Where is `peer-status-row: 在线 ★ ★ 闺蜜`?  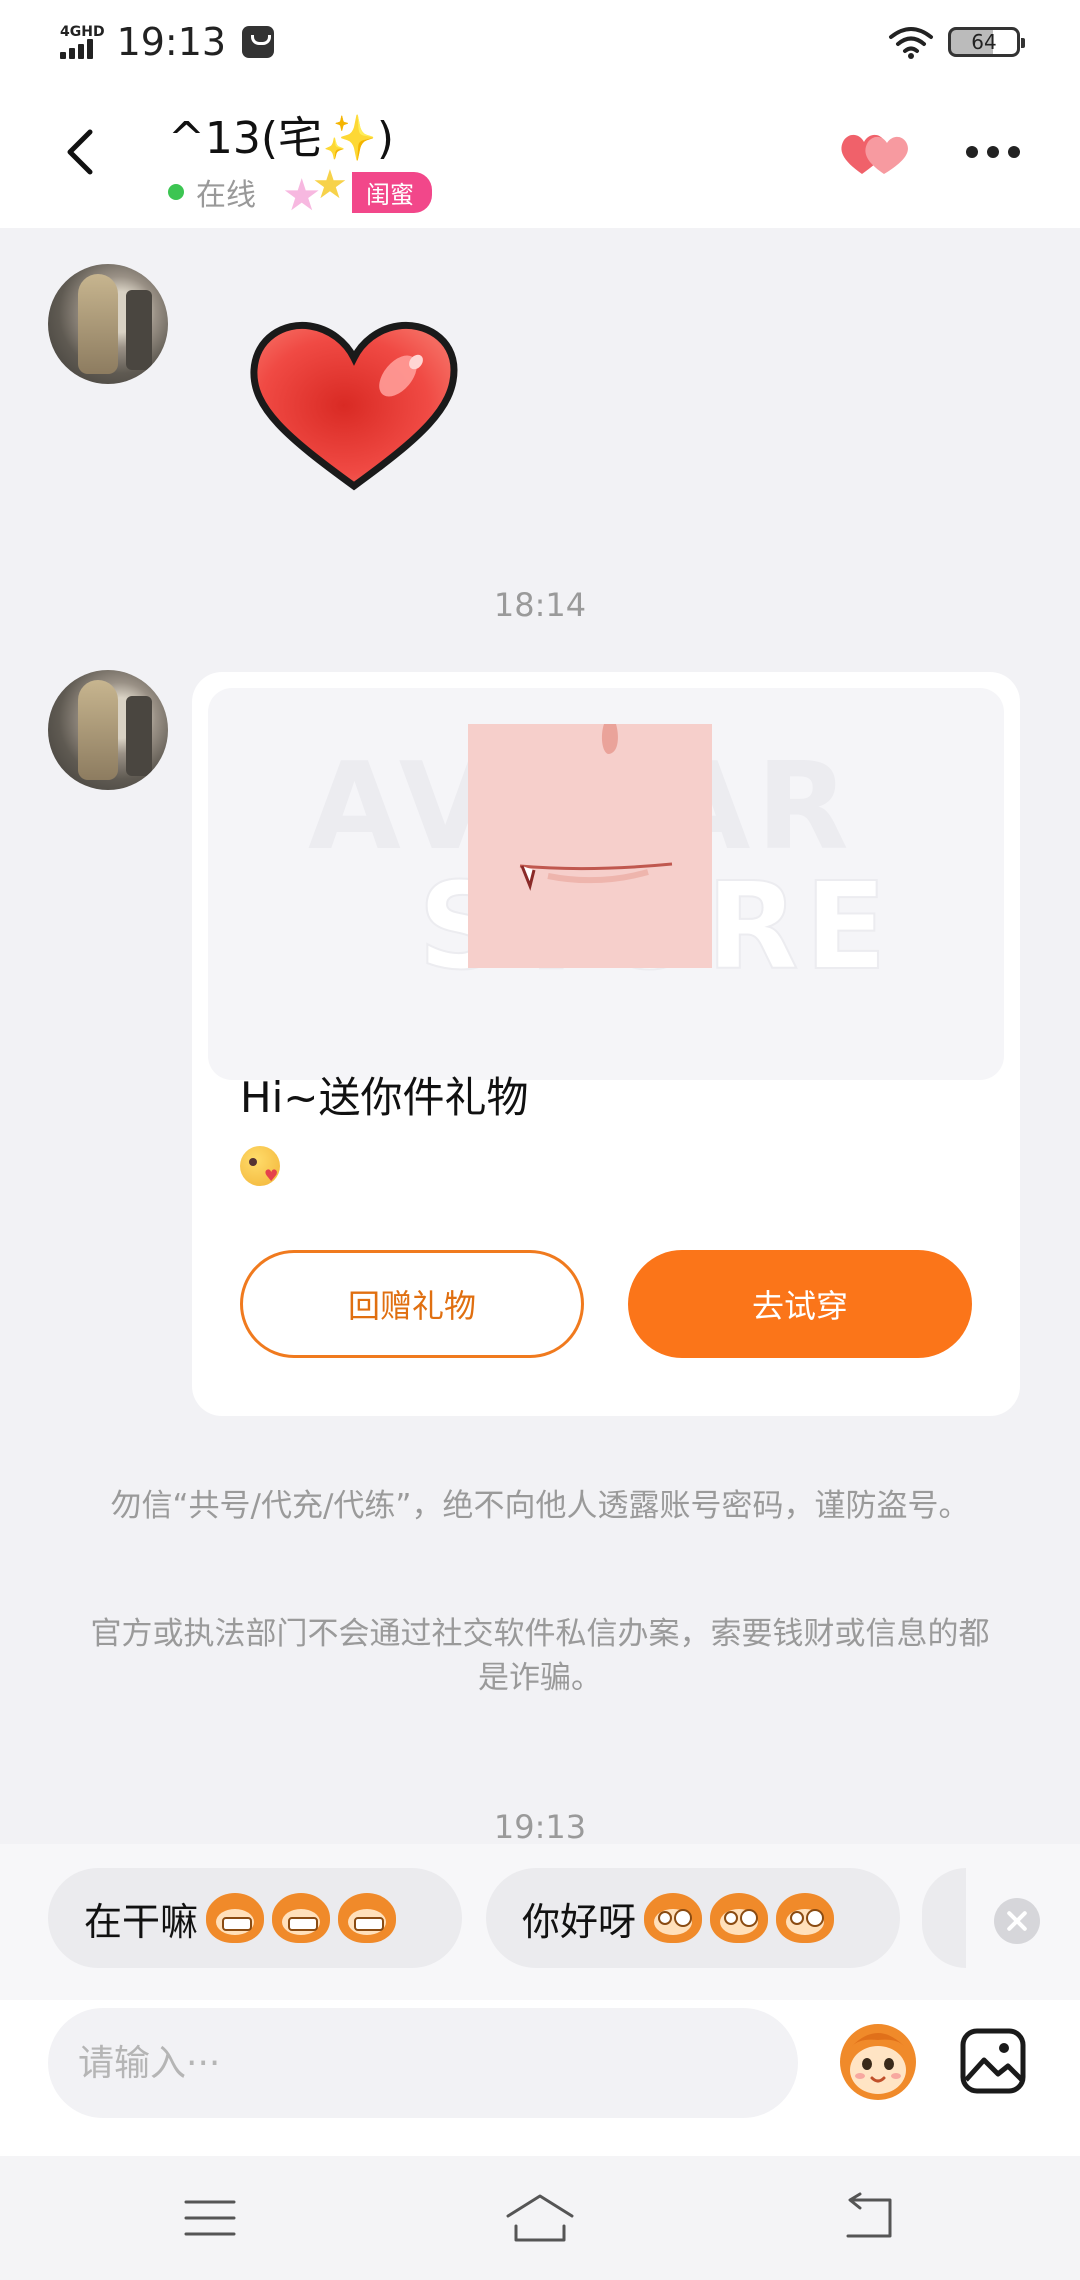 peer-status-row: 在线 ★ ★ 闺蜜 is located at coordinates (300, 191).